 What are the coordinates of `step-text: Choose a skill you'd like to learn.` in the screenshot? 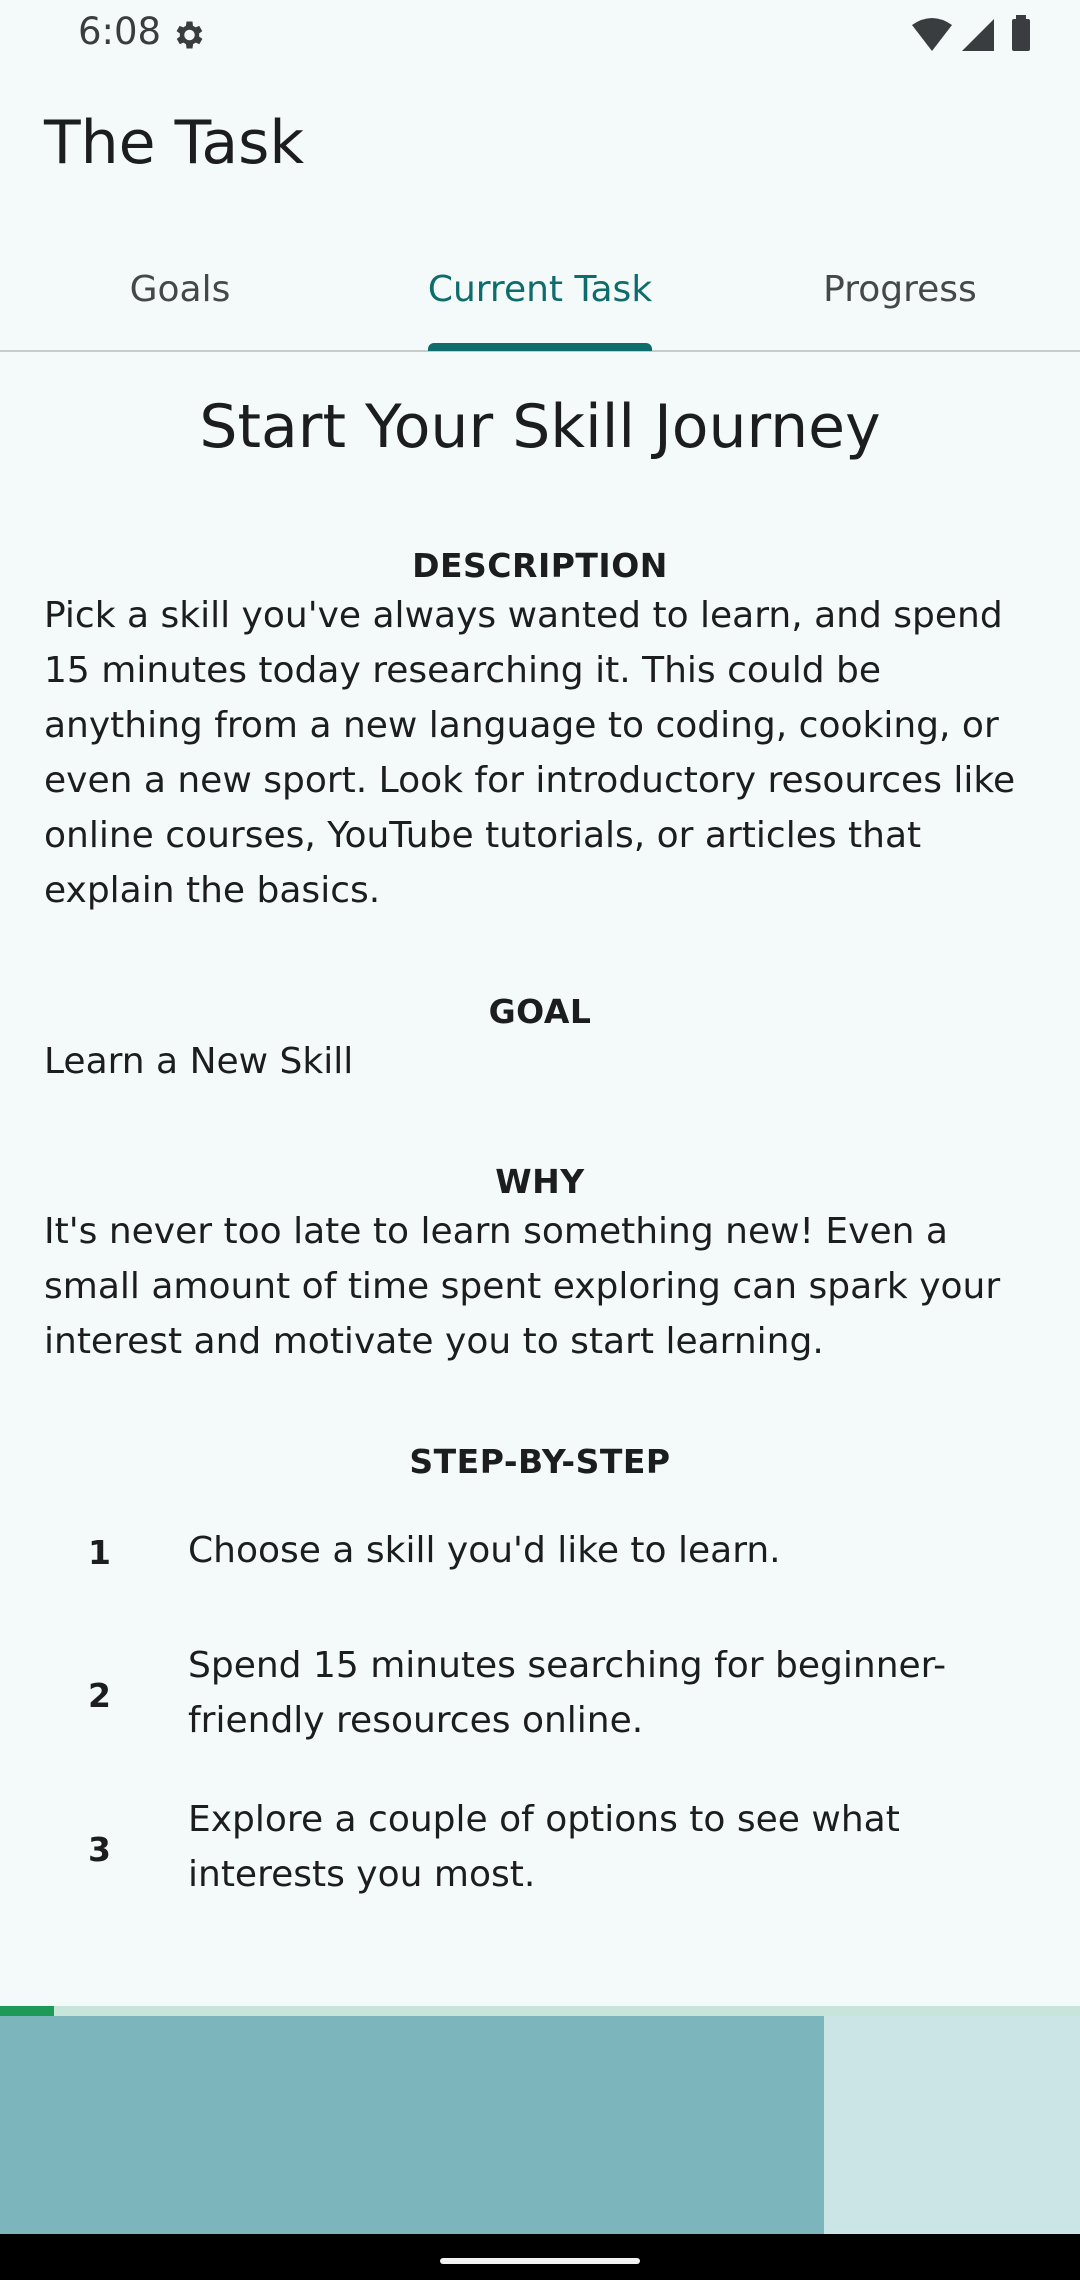 It's located at (484, 1550).